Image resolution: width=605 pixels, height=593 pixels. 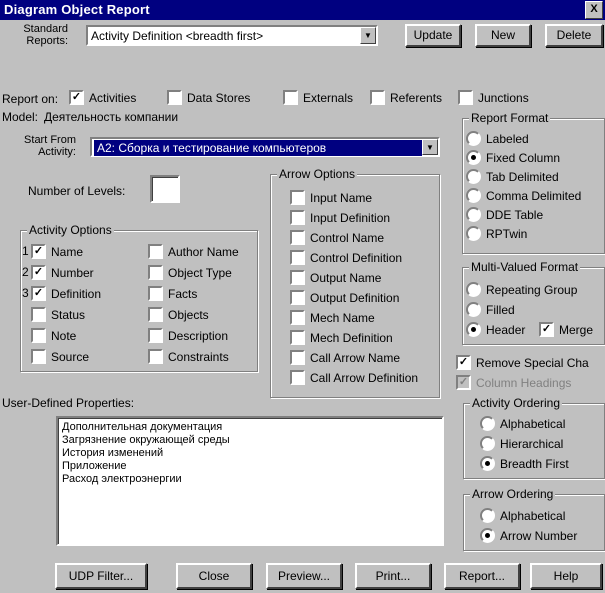 What do you see at coordinates (512, 177) in the screenshot?
I see `format-tab-delimited: Tab Delimited` at bounding box center [512, 177].